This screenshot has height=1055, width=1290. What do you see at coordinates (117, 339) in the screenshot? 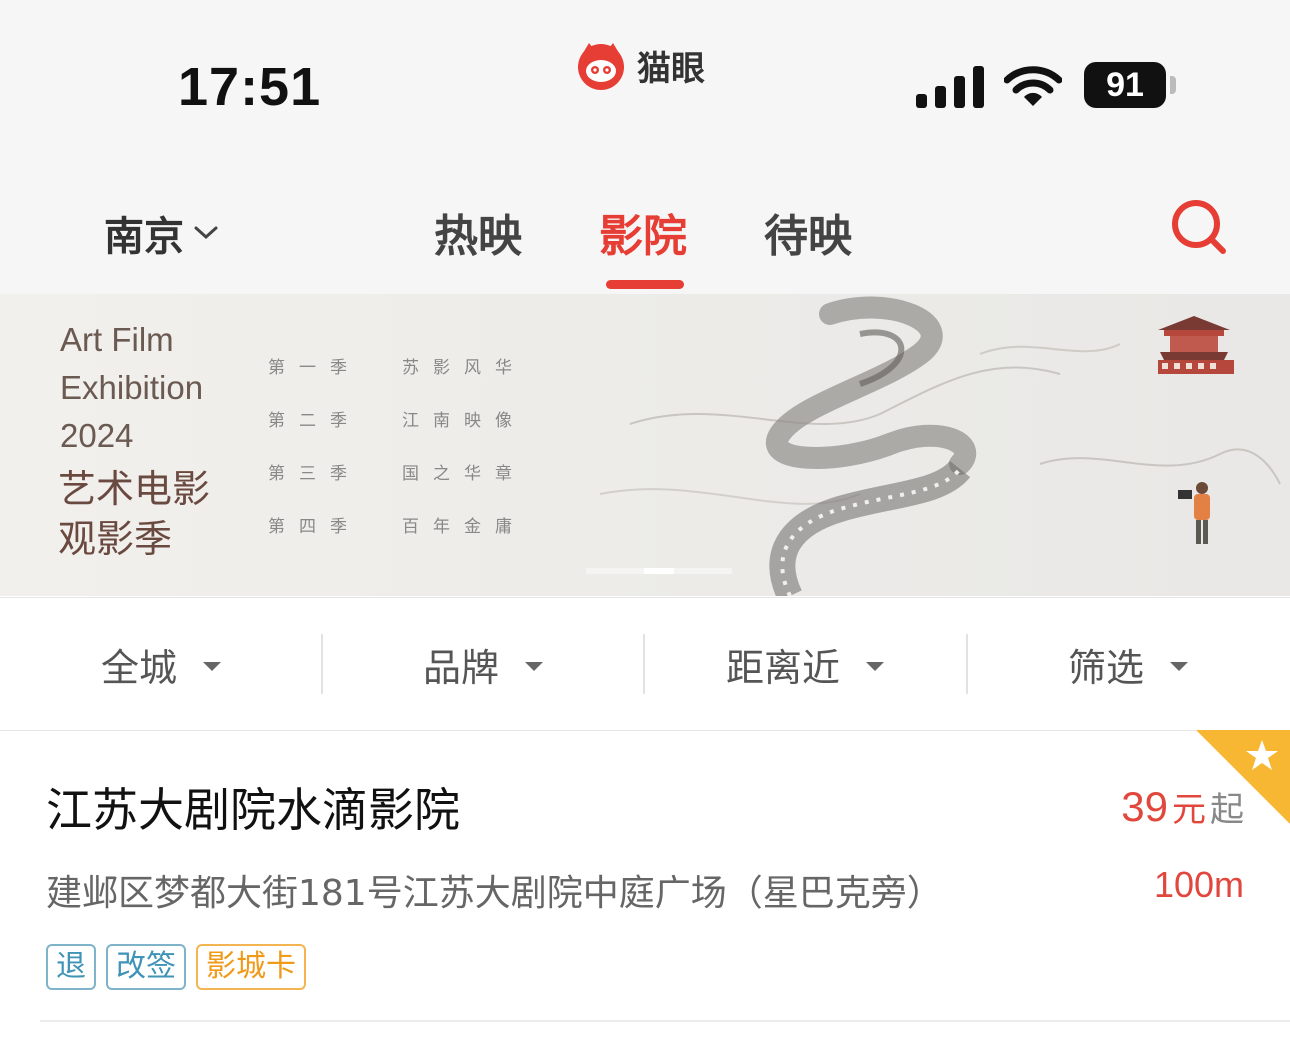
I see `banner-title-en-line: Art Film` at bounding box center [117, 339].